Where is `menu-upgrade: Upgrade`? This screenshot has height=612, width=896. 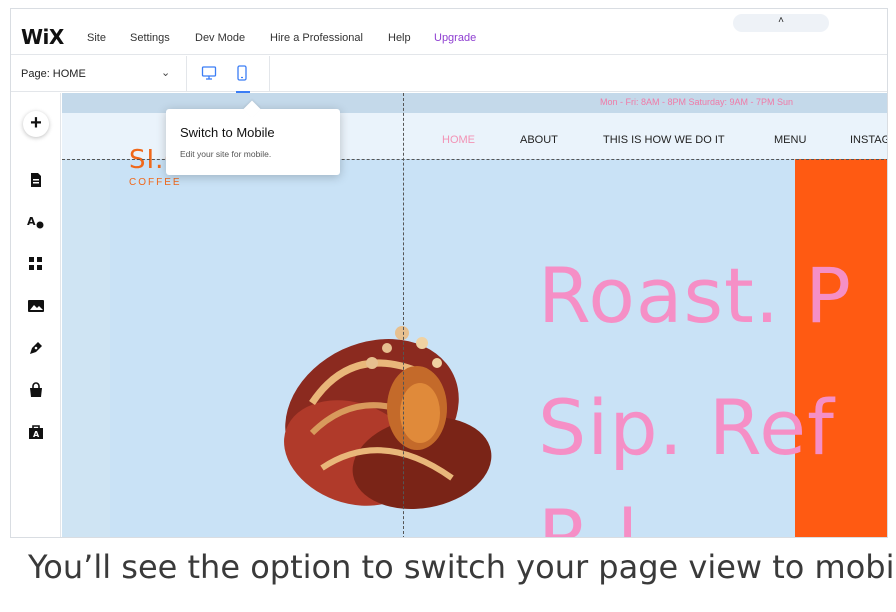
menu-upgrade: Upgrade is located at coordinates (455, 38).